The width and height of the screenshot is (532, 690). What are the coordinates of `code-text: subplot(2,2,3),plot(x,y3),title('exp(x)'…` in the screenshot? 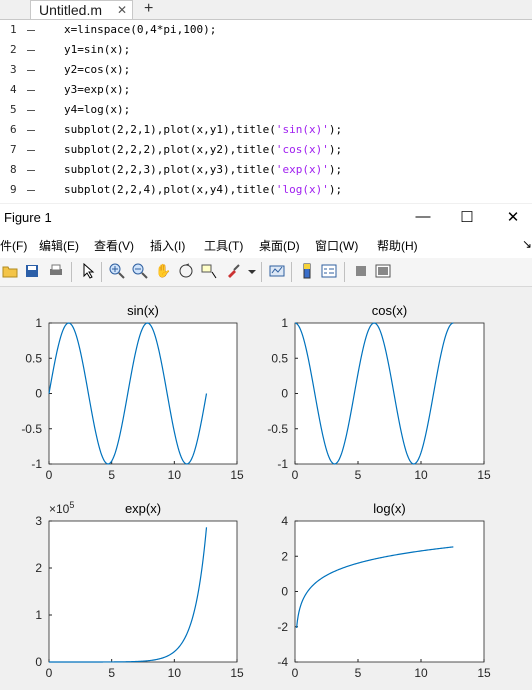 It's located at (203, 170).